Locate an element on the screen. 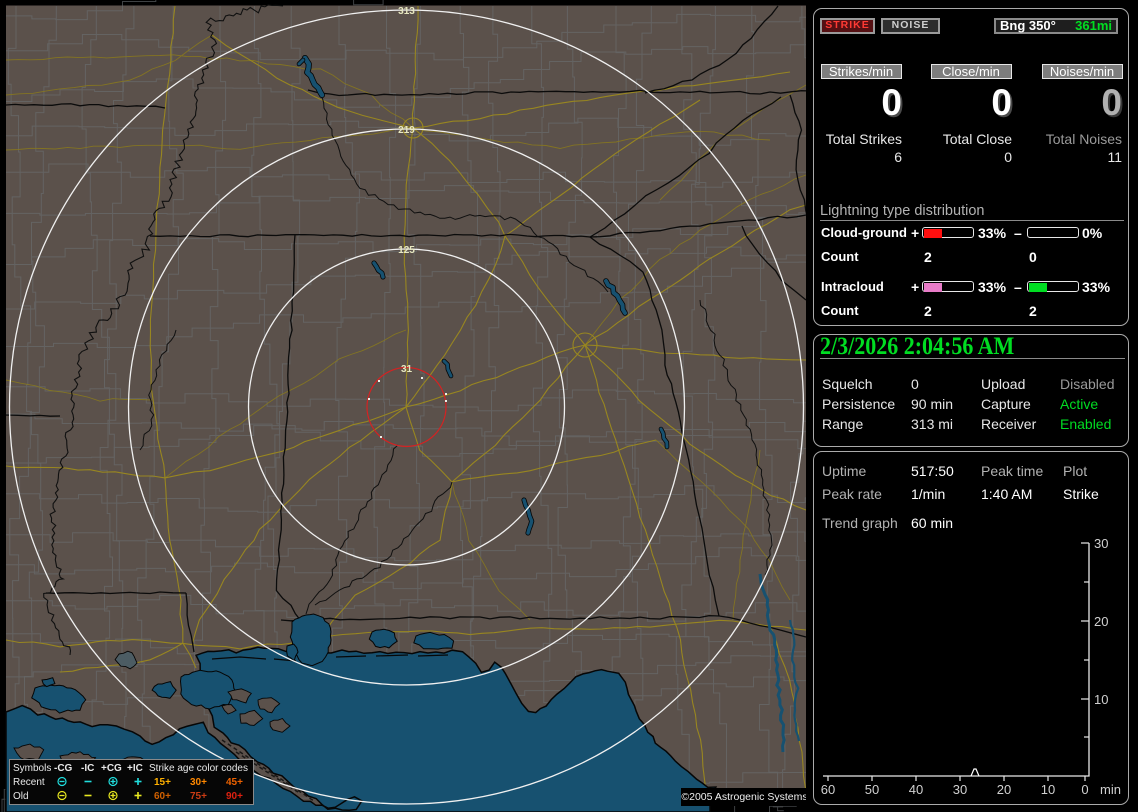 Image resolution: width=1138 pixels, height=812 pixels. svg-text: 0 is located at coordinates (1084, 789).